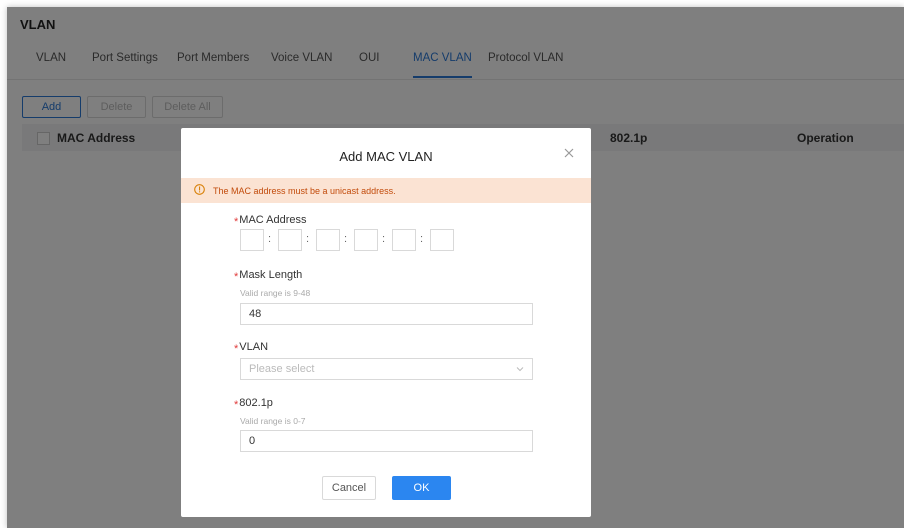 This screenshot has height=528, width=904. What do you see at coordinates (251, 348) in the screenshot?
I see `vlan-label: *VLAN` at bounding box center [251, 348].